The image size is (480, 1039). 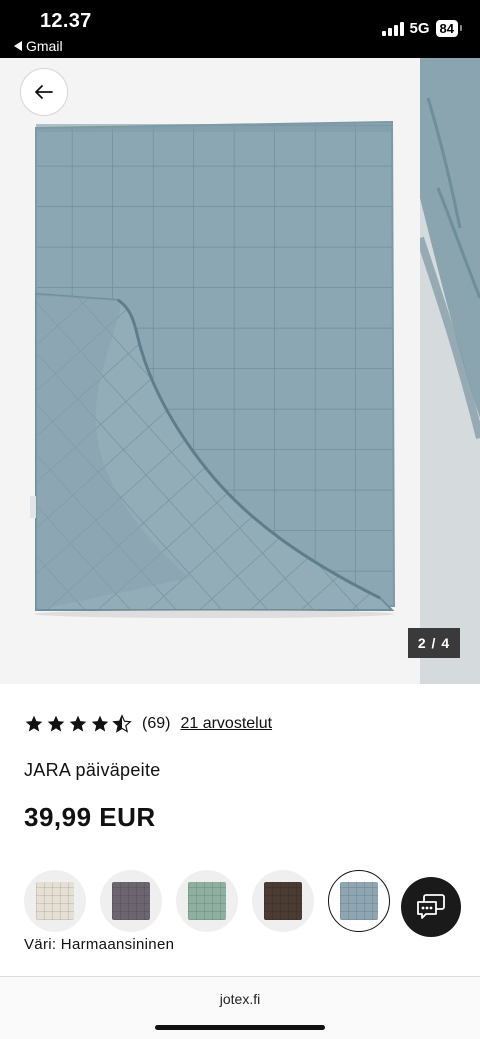 I want to click on product-rating: (69) 21 arvostelut, so click(x=148, y=724).